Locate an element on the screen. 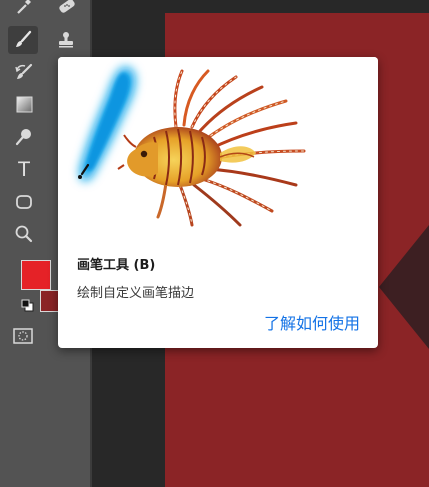  magnifier-icon is located at coordinates (24, 234).